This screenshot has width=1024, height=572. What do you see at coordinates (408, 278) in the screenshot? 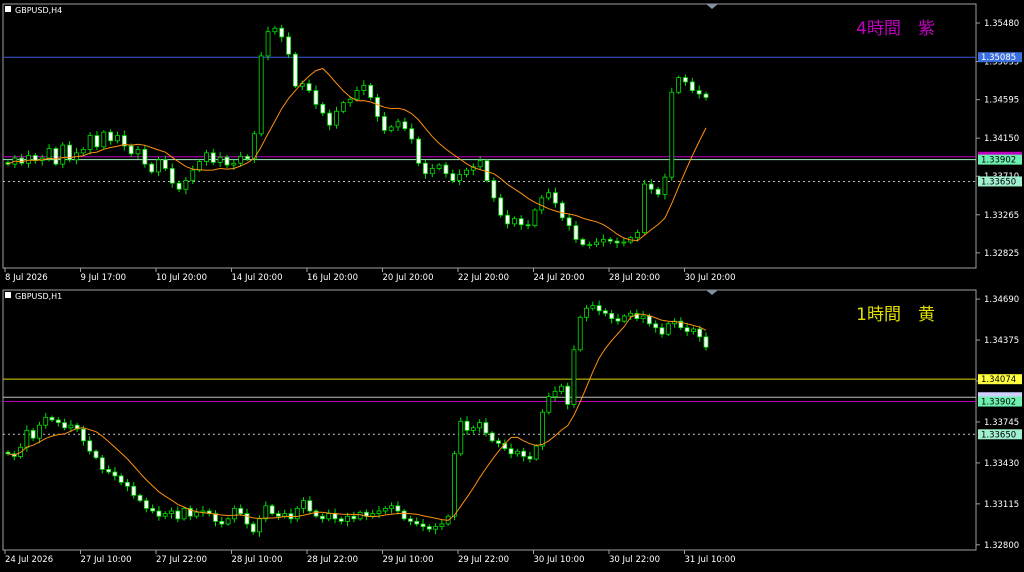
I see `x-tick-label: 20 Jul 20:00` at bounding box center [408, 278].